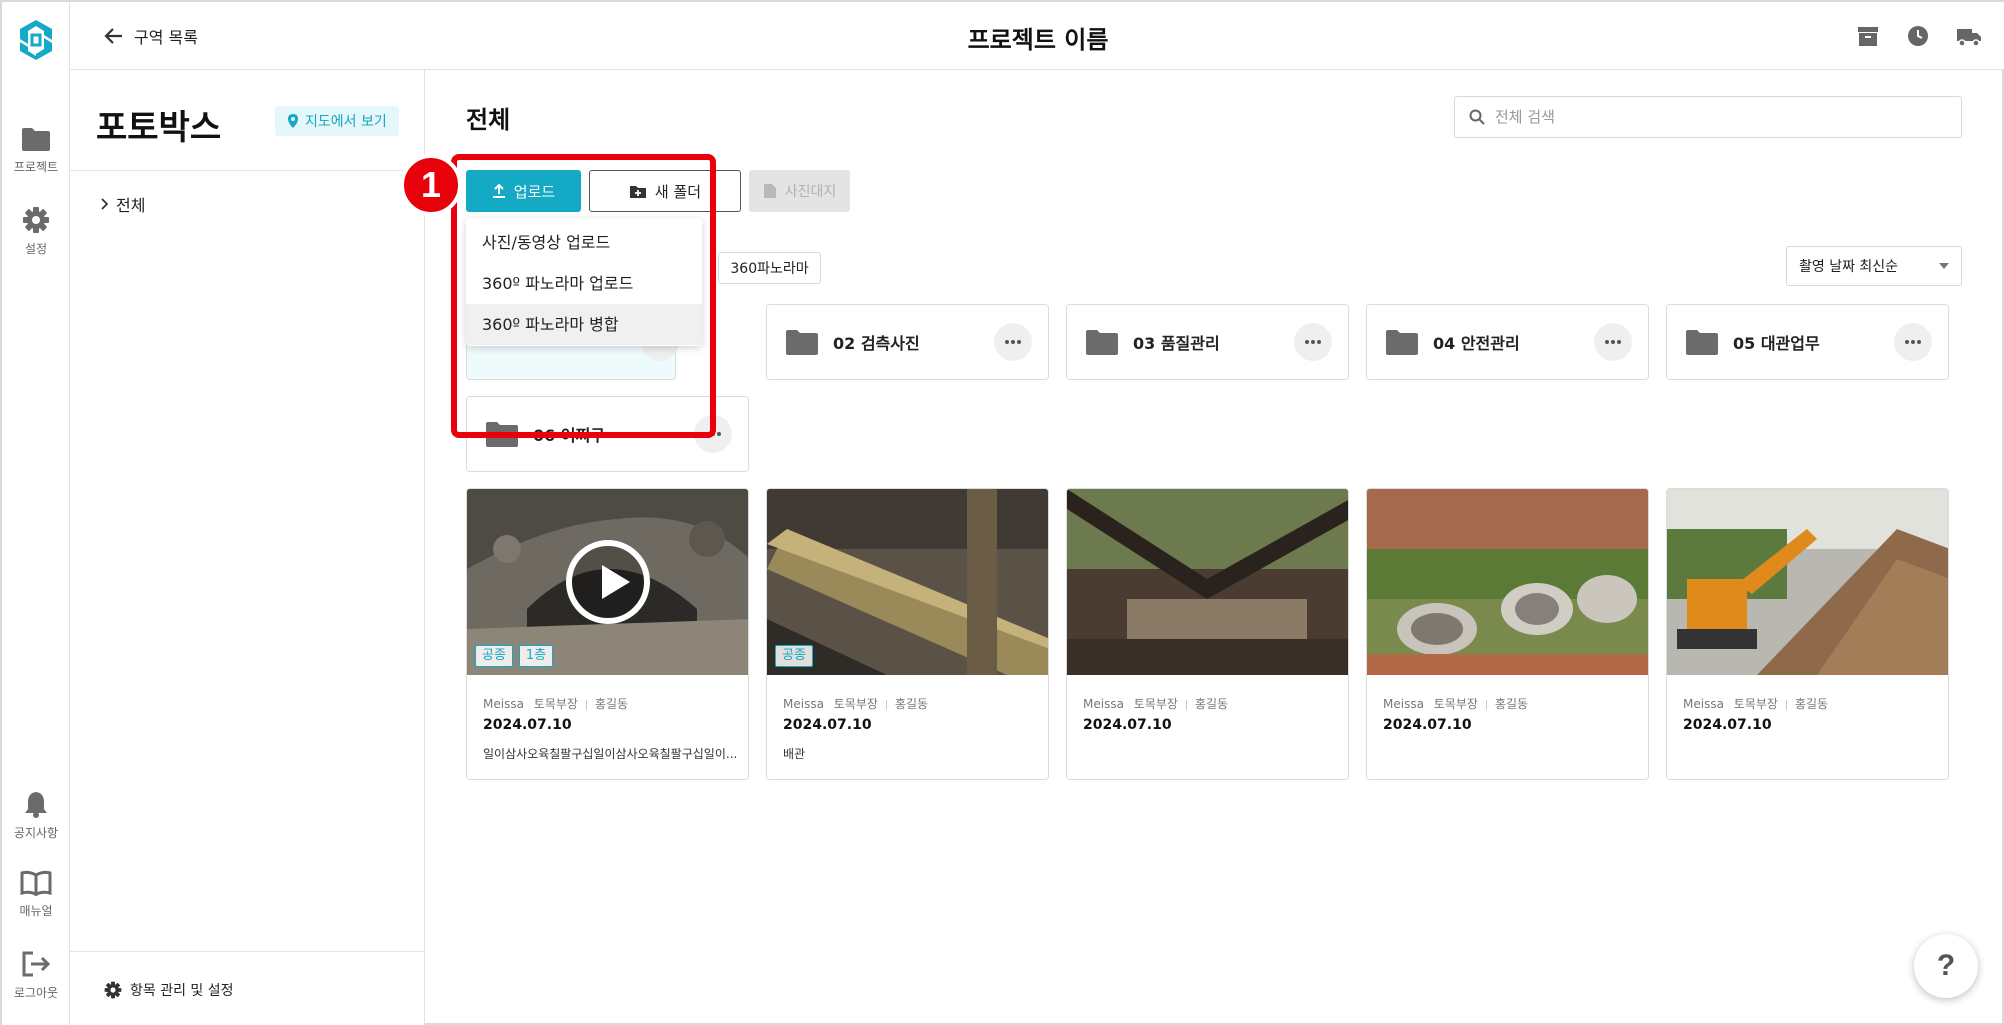 The height and width of the screenshot is (1025, 2004). What do you see at coordinates (569, 435) in the screenshot?
I see `folder-name: 06 어쩌구` at bounding box center [569, 435].